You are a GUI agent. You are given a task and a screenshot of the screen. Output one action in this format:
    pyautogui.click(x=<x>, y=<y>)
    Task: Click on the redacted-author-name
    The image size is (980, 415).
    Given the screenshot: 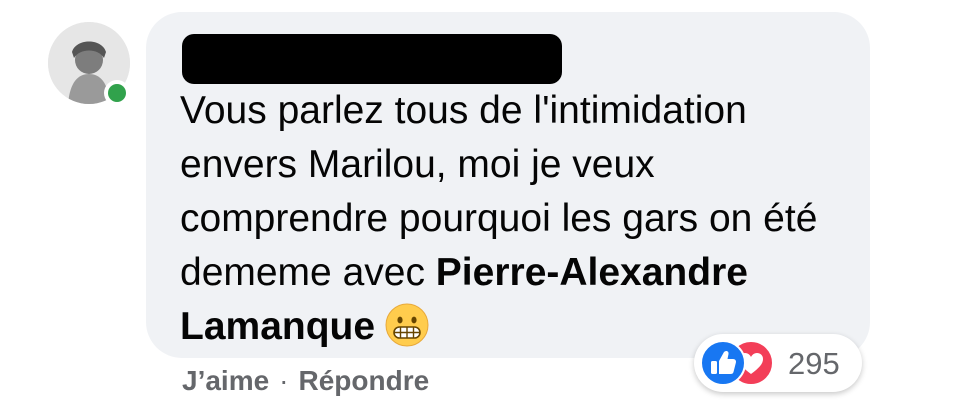 What is the action you would take?
    pyautogui.click(x=372, y=59)
    